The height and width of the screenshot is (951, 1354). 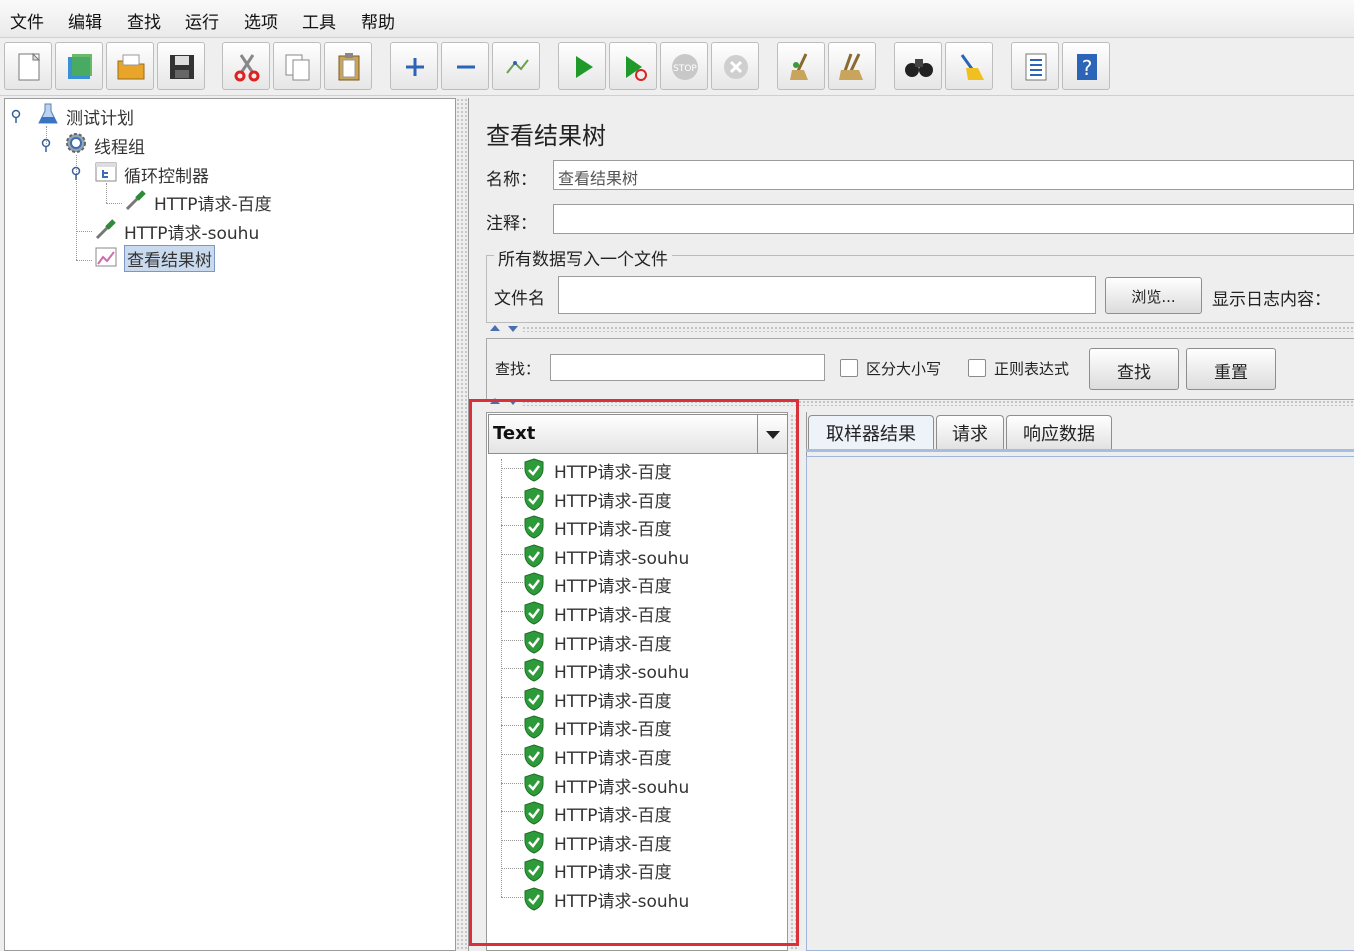 I want to click on search-button, so click(x=918, y=66).